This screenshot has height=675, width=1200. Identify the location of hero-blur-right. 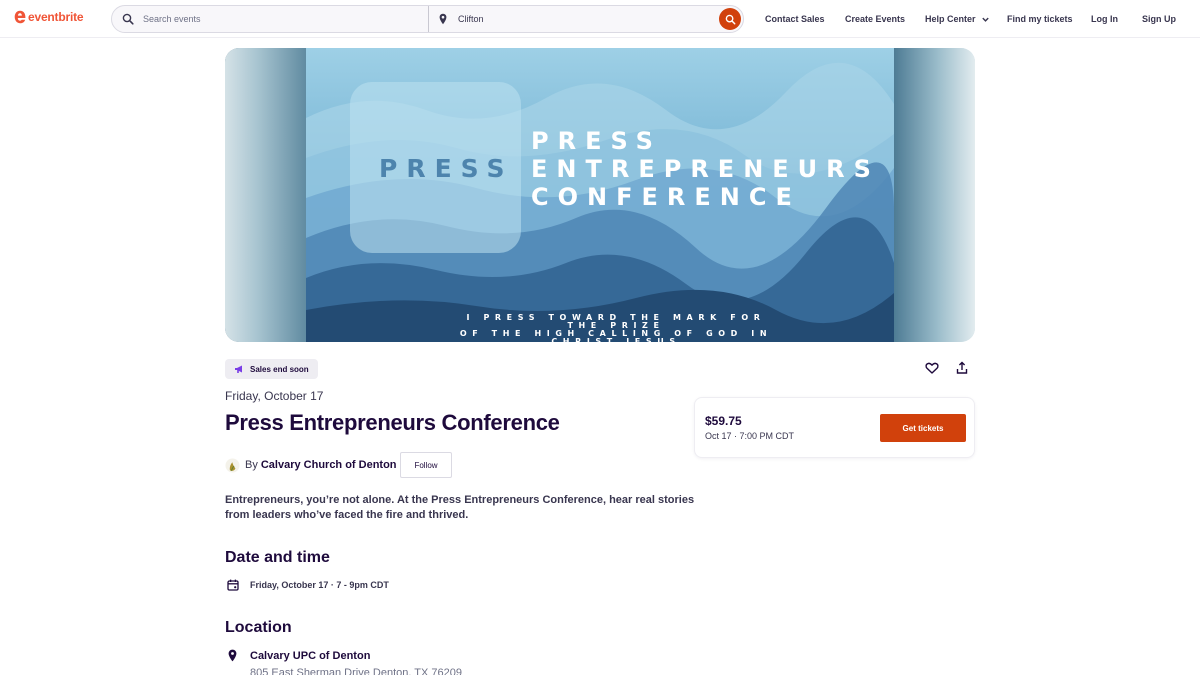
(934, 195).